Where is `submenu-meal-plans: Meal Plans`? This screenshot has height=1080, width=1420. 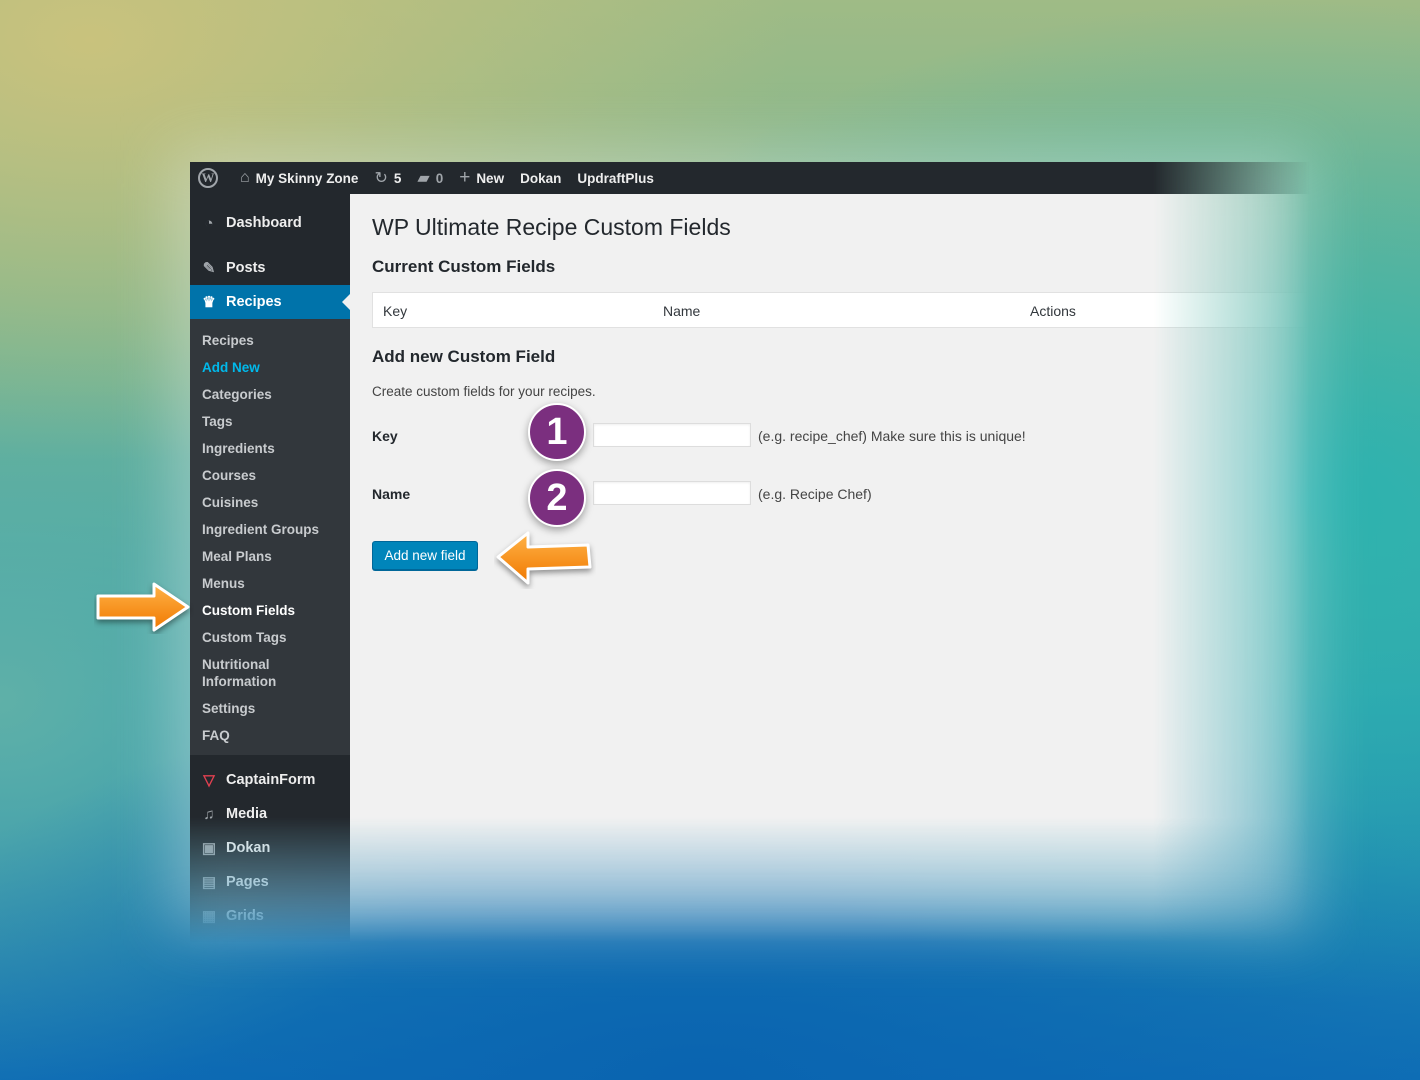 submenu-meal-plans: Meal Plans is located at coordinates (270, 556).